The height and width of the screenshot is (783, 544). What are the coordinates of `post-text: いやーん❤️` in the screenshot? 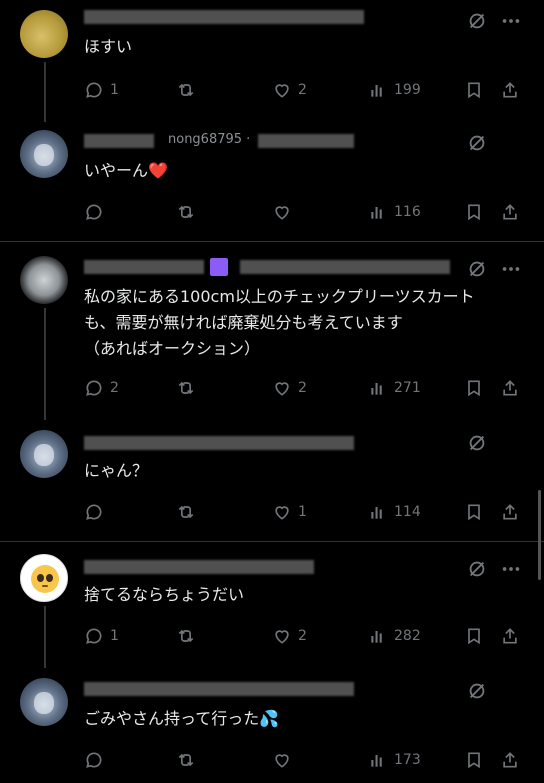 It's located at (304, 171).